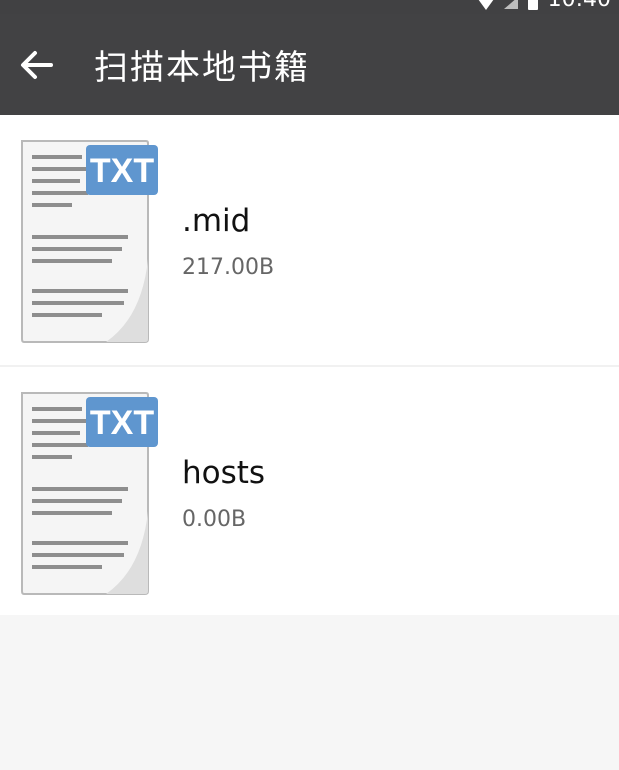 Image resolution: width=619 pixels, height=770 pixels. What do you see at coordinates (485, 5) in the screenshot?
I see `wifi-icon` at bounding box center [485, 5].